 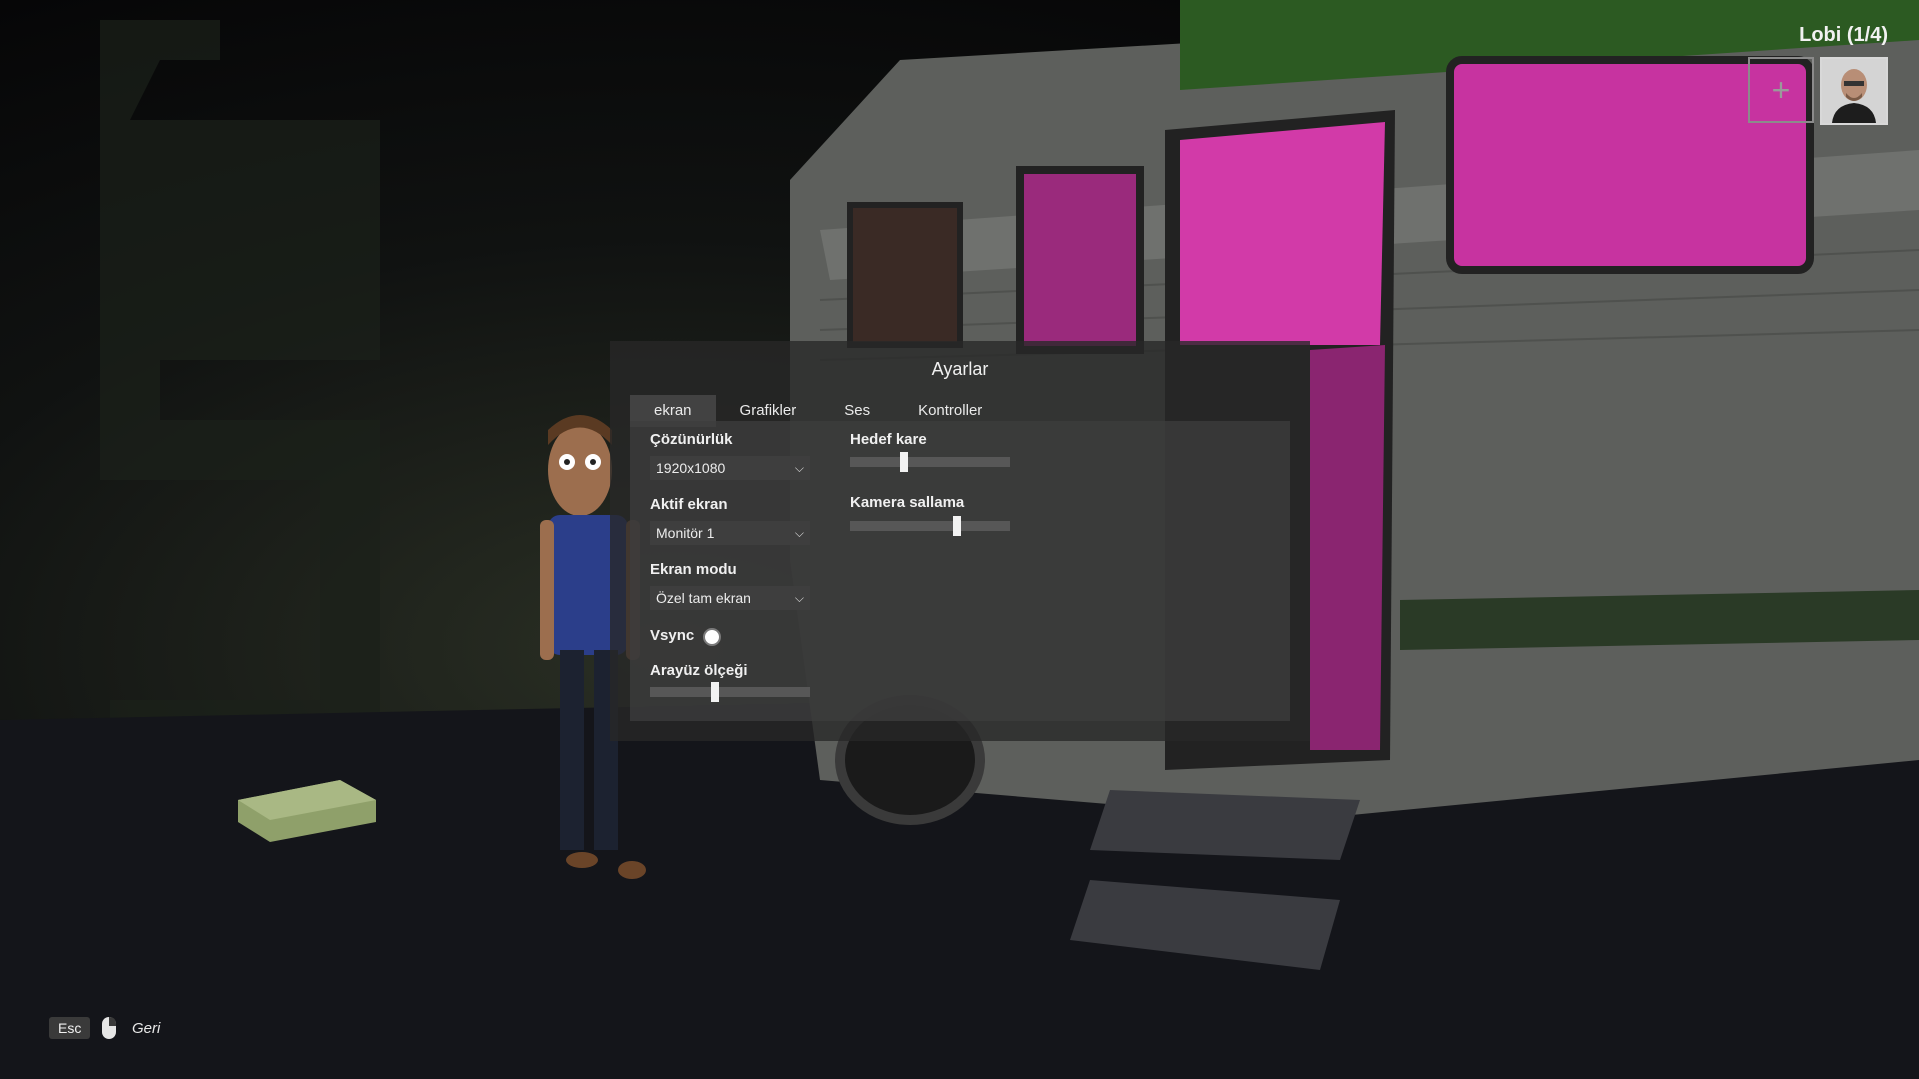 What do you see at coordinates (146, 1028) in the screenshot?
I see `back-label: Geri` at bounding box center [146, 1028].